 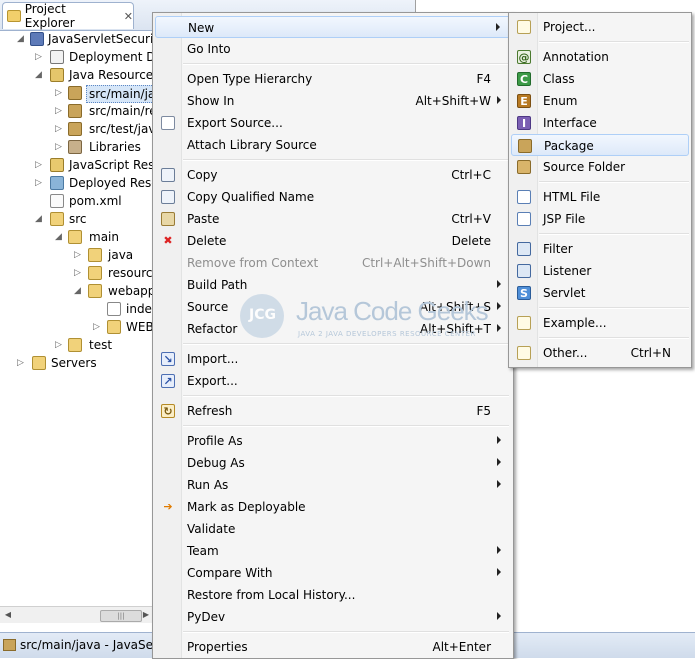 I want to click on menu-item-new-source-folder: Source Folder, so click(x=600, y=167).